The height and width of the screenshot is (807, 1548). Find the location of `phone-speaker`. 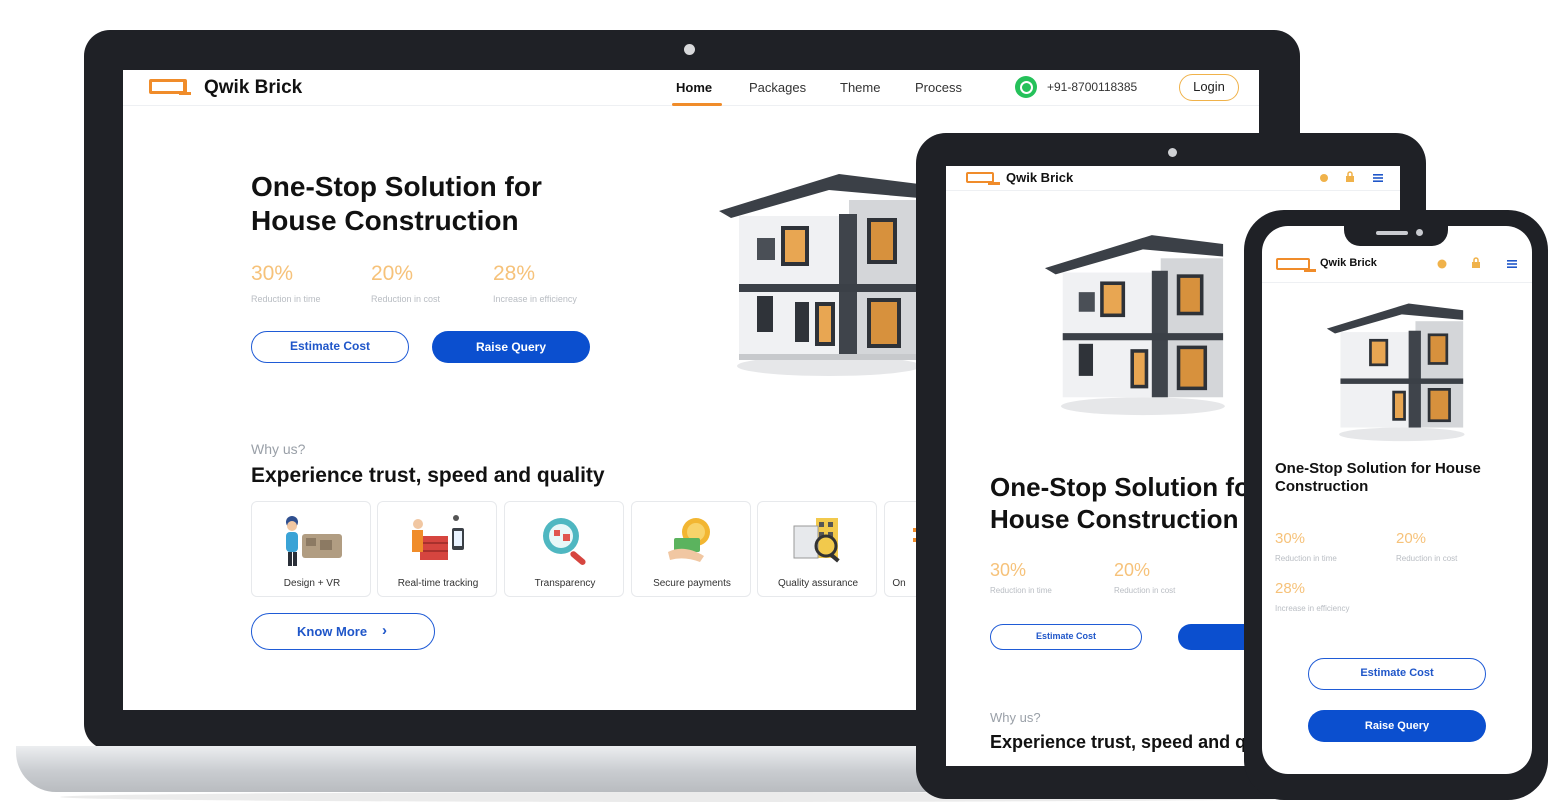

phone-speaker is located at coordinates (1392, 233).